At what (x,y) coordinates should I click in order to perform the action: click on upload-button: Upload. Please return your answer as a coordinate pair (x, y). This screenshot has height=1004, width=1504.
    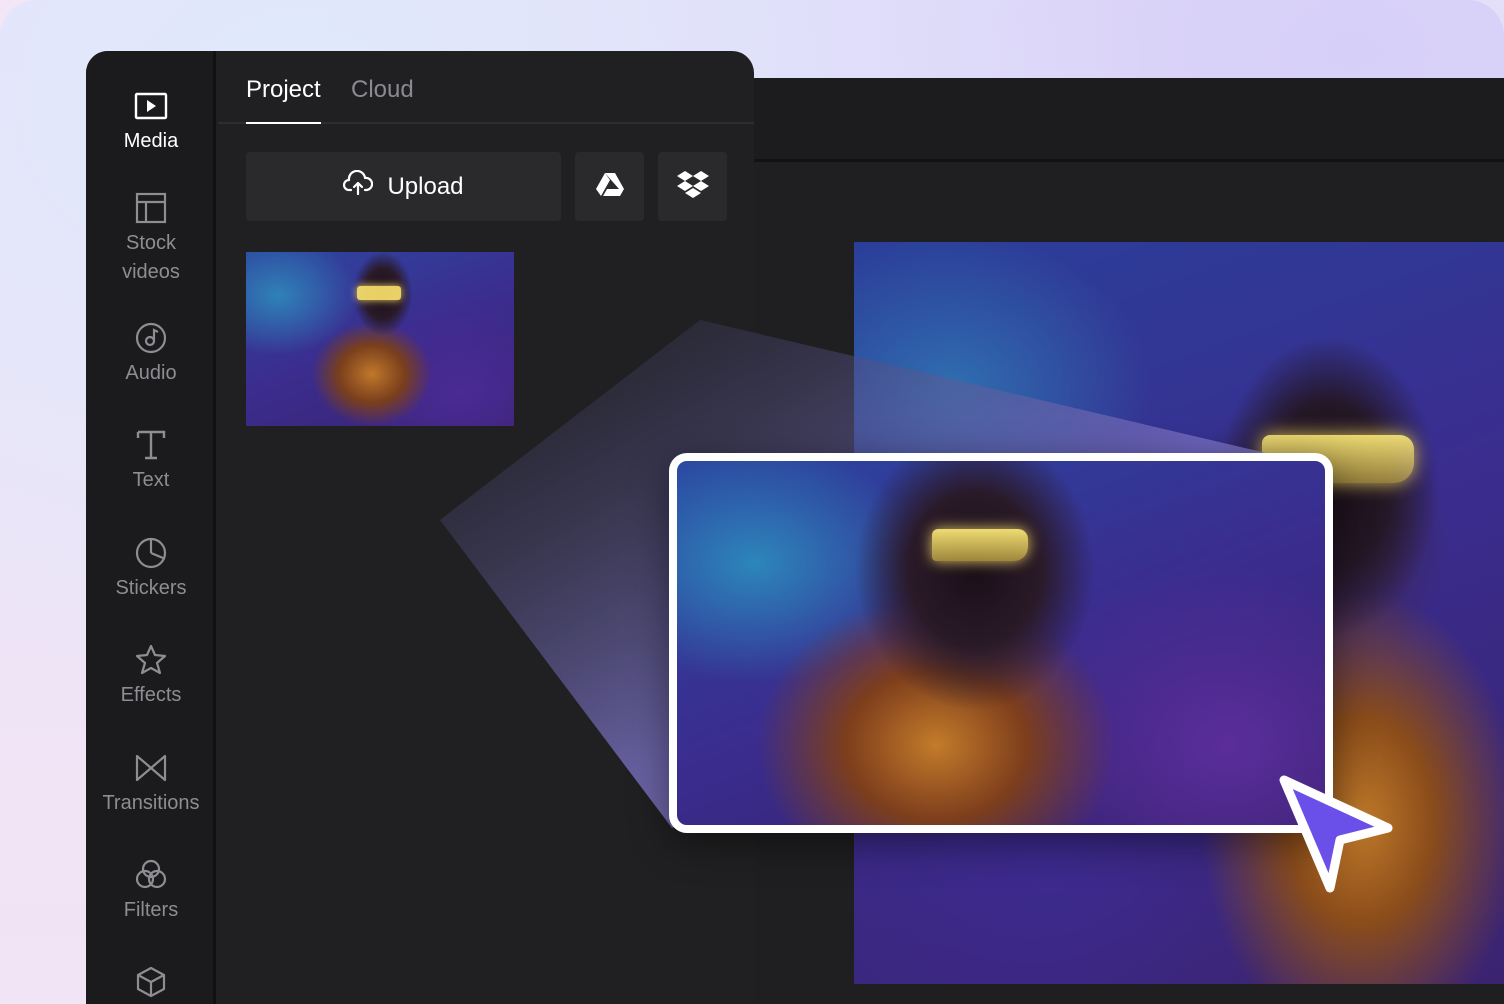
    Looking at the image, I should click on (403, 186).